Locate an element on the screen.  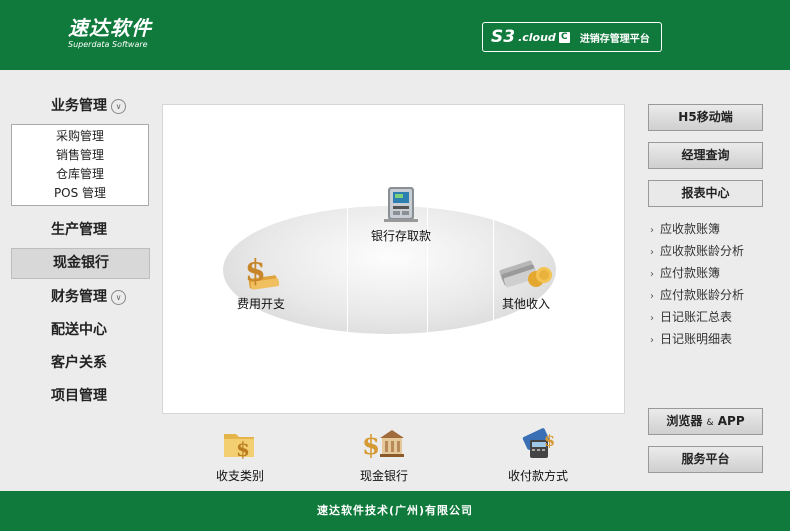
app-label: APP is located at coordinates (731, 421).